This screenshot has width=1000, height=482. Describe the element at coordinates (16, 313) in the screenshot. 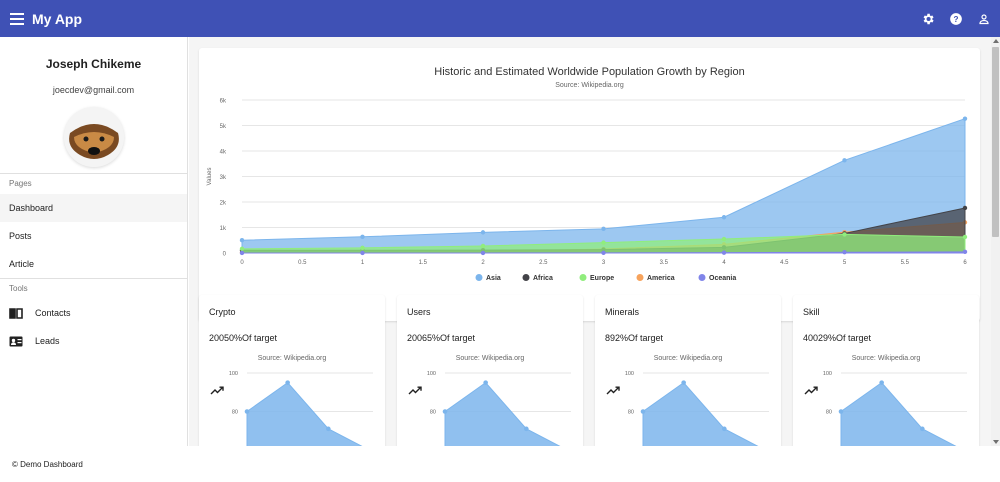

I see `book-icon` at that location.